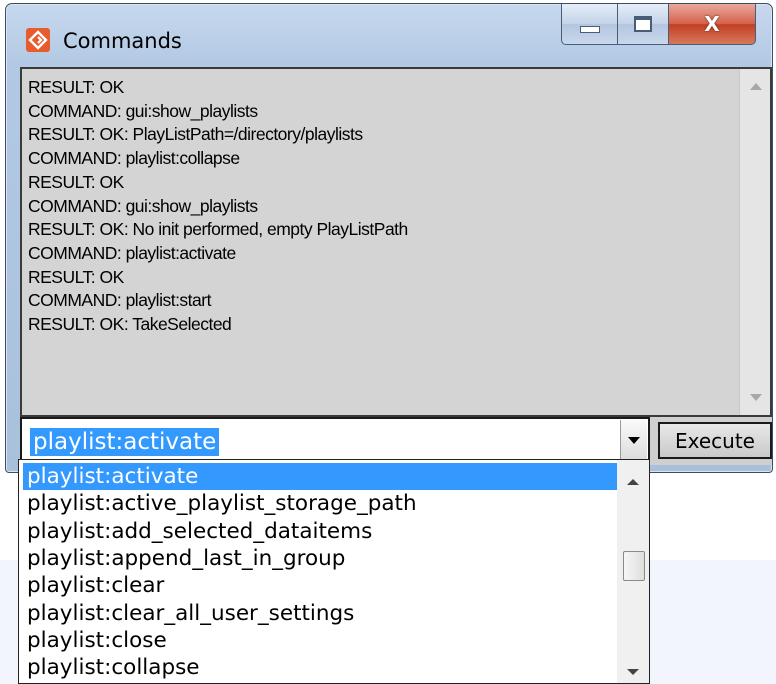  Describe the element at coordinates (119, 300) in the screenshot. I see `output-line: COMMAND: playlist:start` at that location.